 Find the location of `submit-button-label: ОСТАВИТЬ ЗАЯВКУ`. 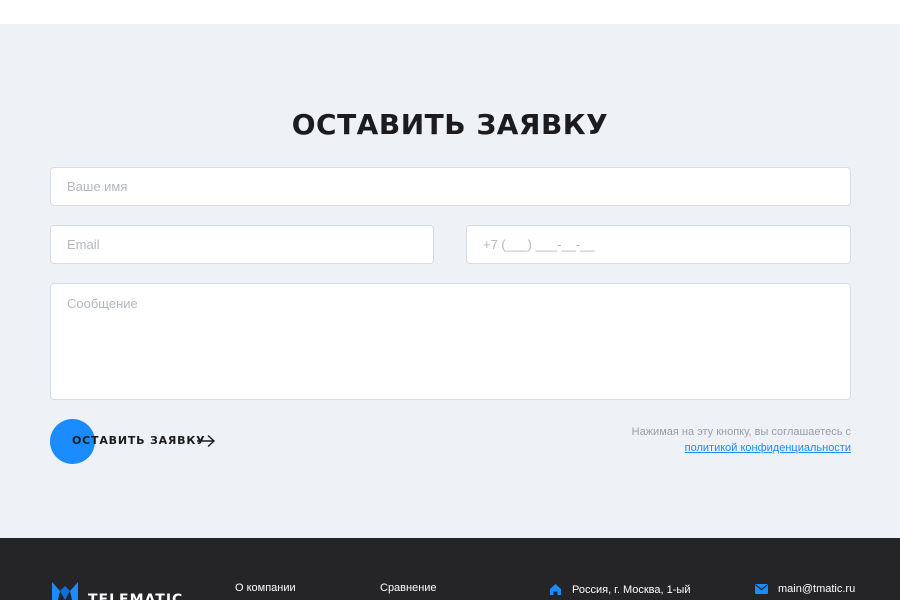

submit-button-label: ОСТАВИТЬ ЗАЯВКУ is located at coordinates (139, 440).